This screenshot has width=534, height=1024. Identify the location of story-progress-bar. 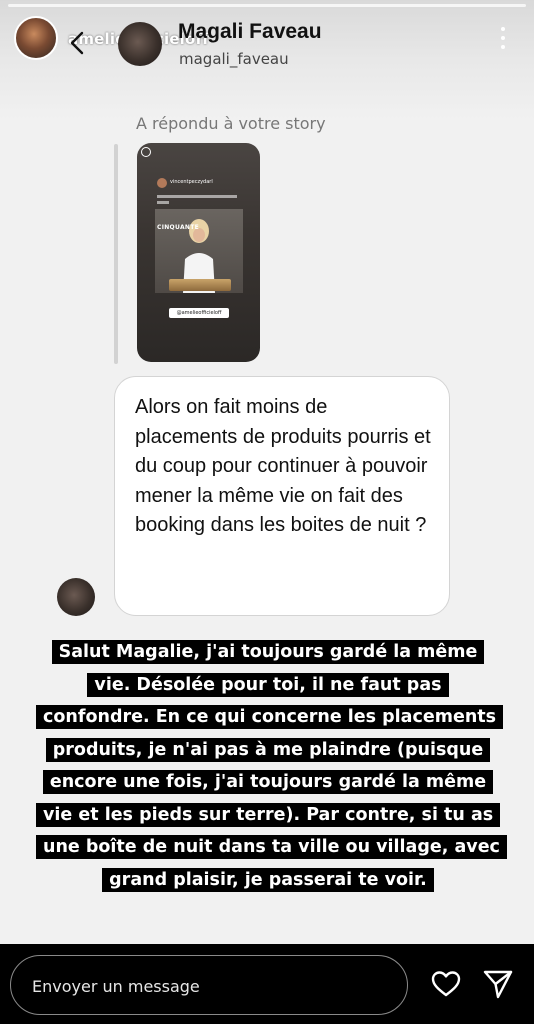
(267, 5).